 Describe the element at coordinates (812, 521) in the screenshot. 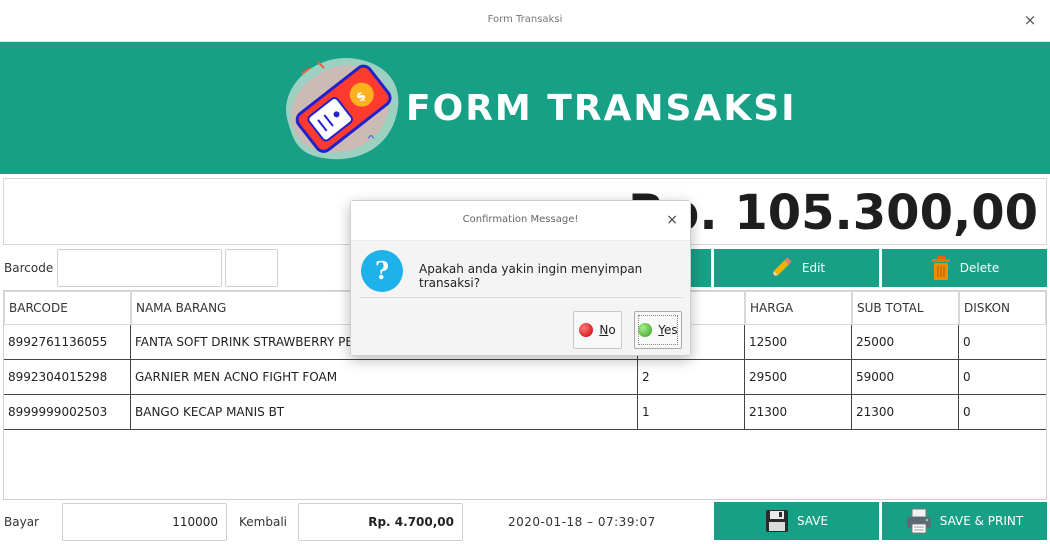

I see `save-button-label: SAVE` at that location.